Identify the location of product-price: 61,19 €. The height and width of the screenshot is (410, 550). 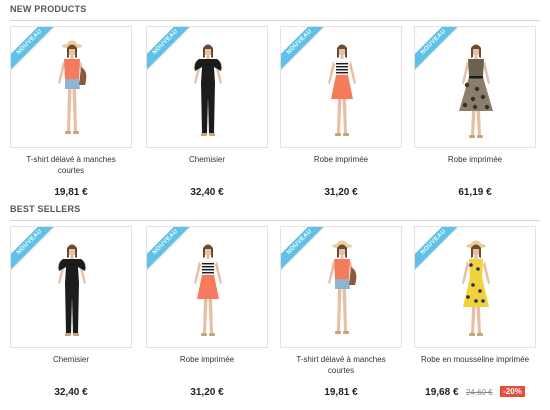
(475, 192).